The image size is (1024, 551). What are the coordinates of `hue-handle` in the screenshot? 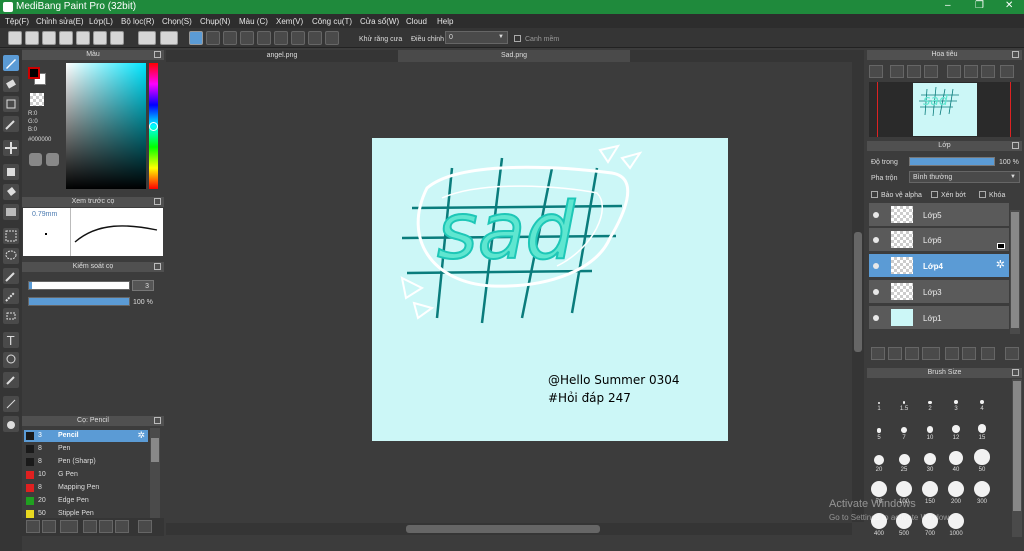 It's located at (153, 126).